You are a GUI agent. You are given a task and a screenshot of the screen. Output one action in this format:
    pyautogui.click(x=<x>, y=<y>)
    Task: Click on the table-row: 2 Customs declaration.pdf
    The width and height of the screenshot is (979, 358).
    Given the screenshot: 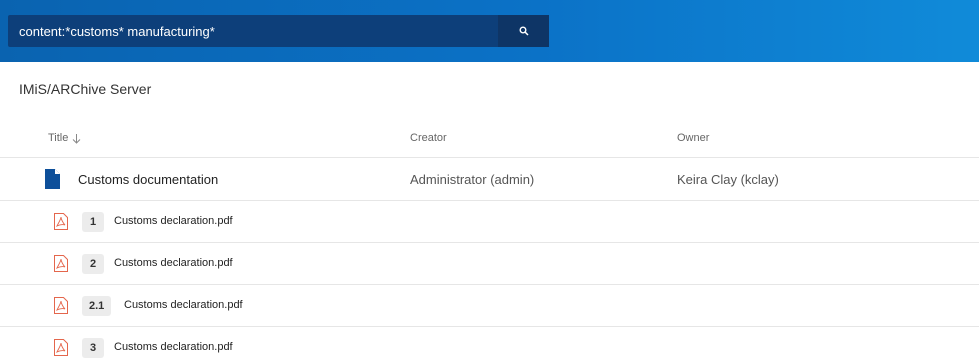 What is the action you would take?
    pyautogui.click(x=489, y=263)
    